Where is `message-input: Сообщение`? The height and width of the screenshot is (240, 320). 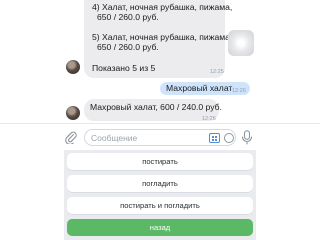 message-input: Сообщение is located at coordinates (160, 137).